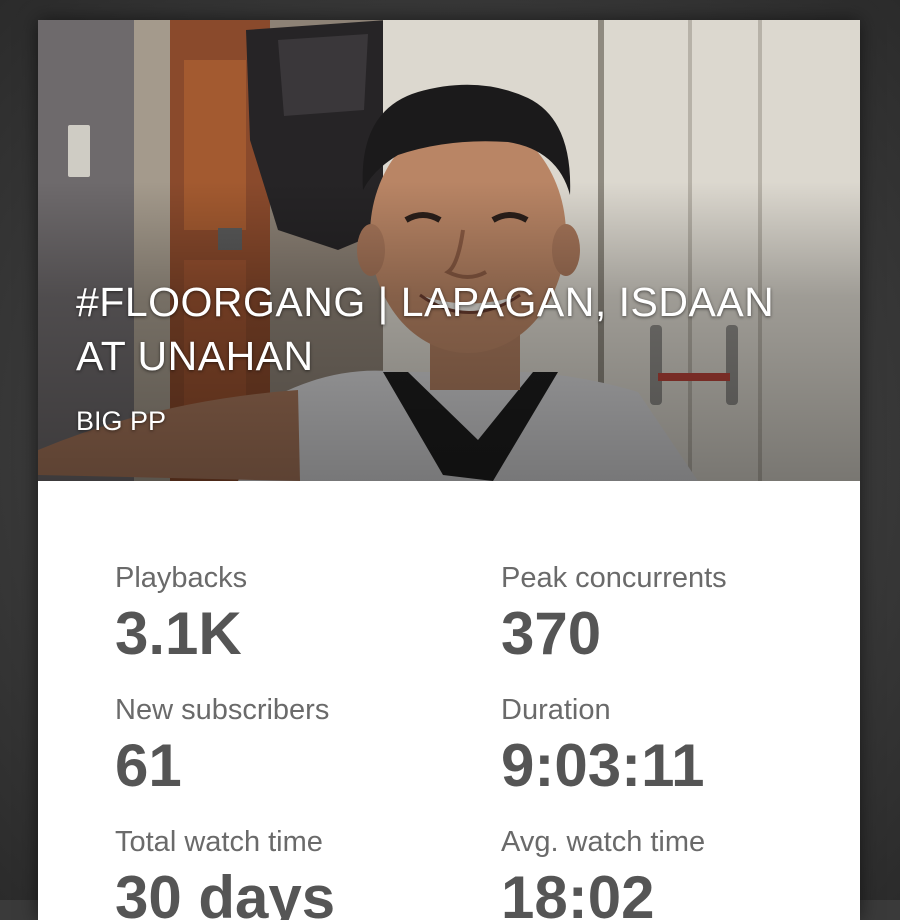 The width and height of the screenshot is (900, 920). Describe the element at coordinates (219, 842) in the screenshot. I see `stat-label: Total watch time` at that location.